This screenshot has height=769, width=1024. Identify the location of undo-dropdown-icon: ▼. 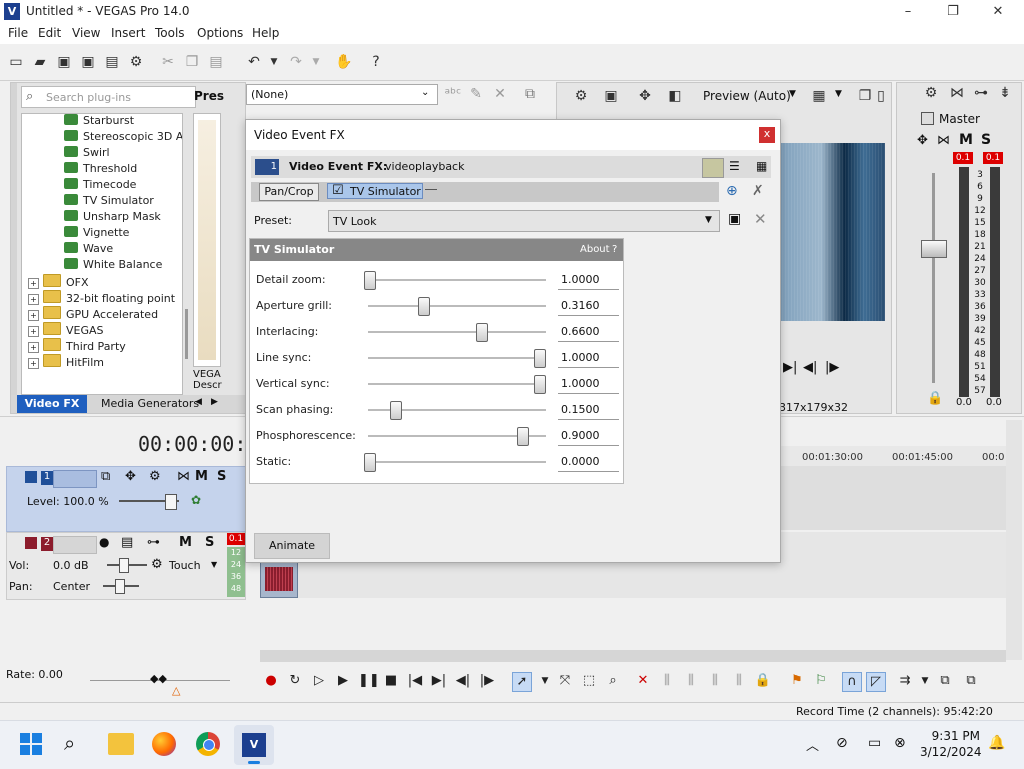
(274, 62).